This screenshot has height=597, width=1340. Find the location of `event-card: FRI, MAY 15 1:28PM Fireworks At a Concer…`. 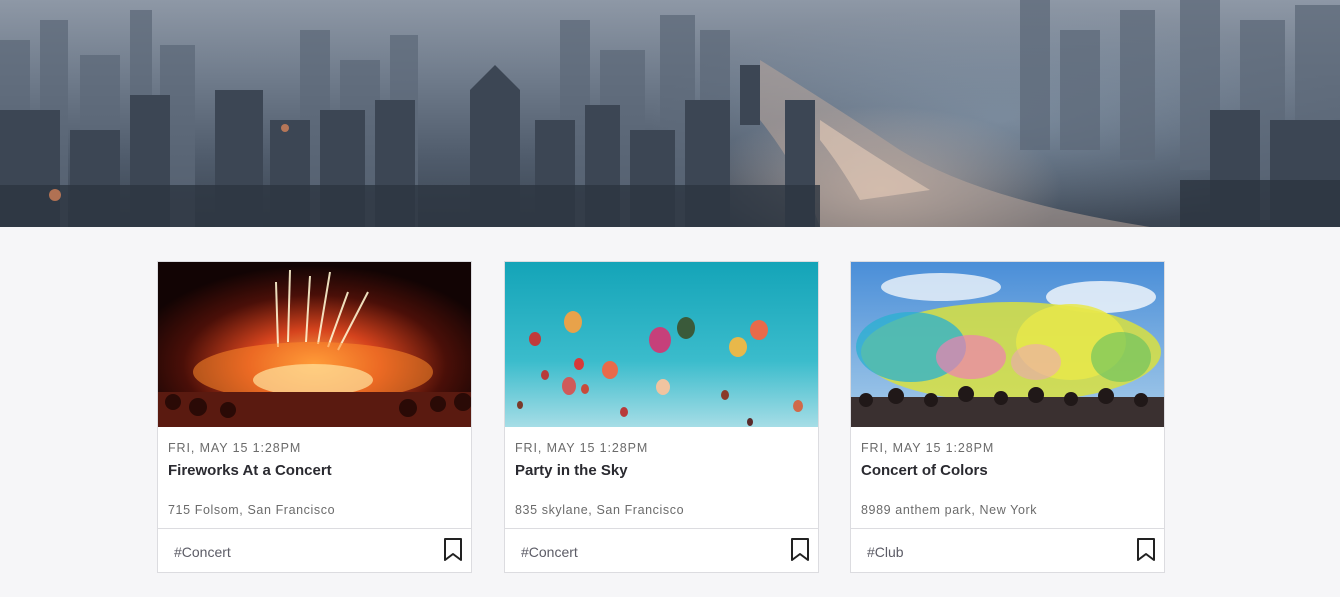

event-card: FRI, MAY 15 1:28PM Fireworks At a Concer… is located at coordinates (314, 417).